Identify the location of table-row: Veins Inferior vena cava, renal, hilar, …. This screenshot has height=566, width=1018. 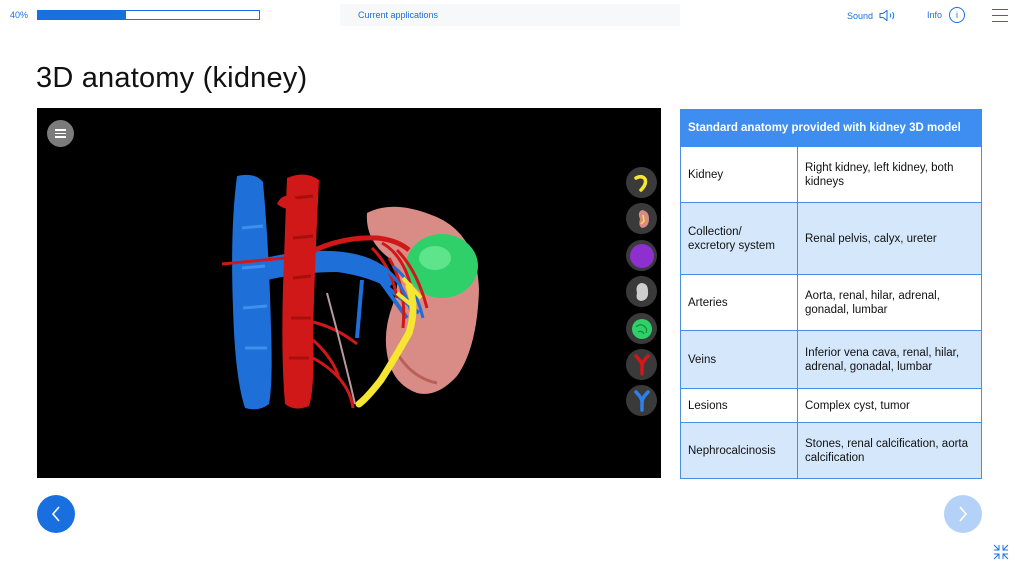
(831, 359).